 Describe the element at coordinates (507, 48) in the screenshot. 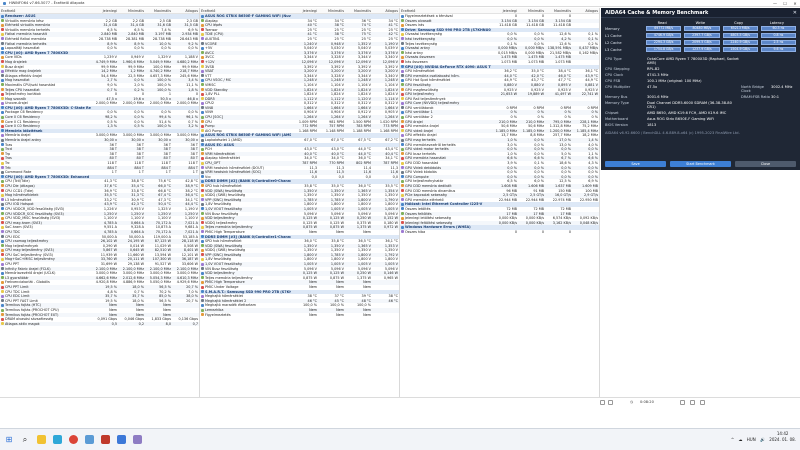

I see `value-text: 0,000 MB/s` at that location.